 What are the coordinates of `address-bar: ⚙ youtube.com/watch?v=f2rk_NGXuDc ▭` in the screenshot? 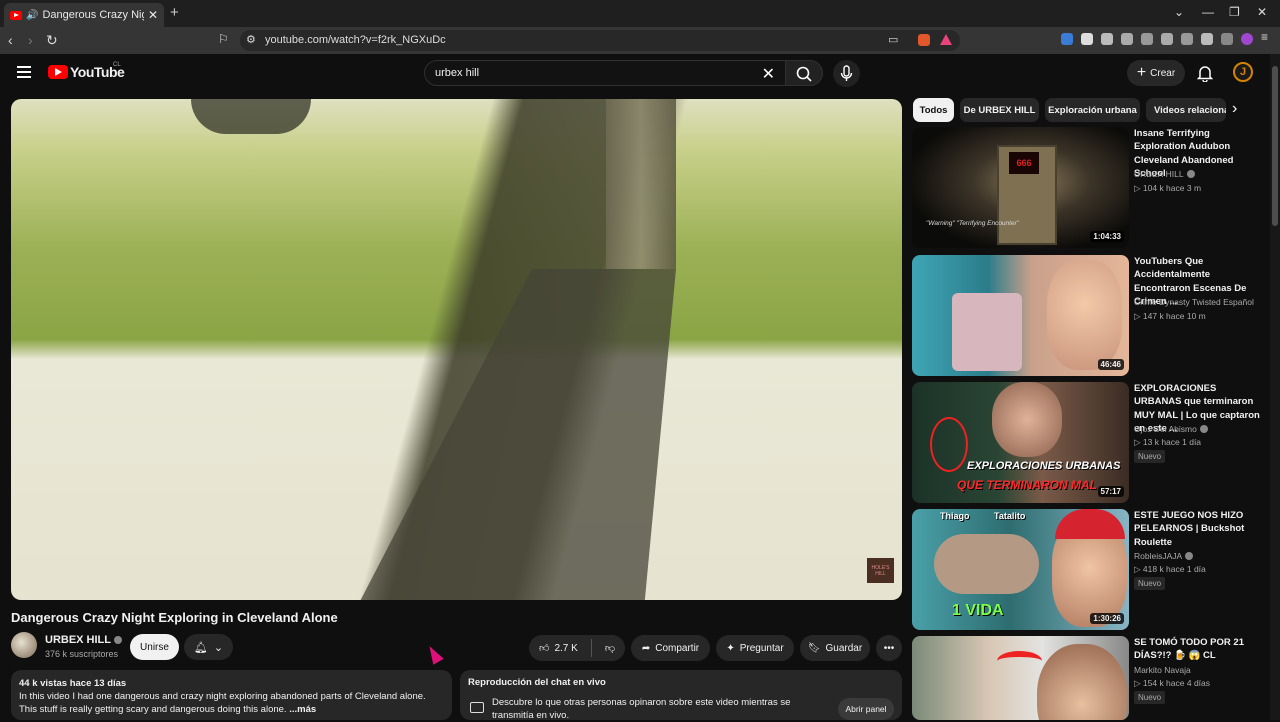 It's located at (600, 40).